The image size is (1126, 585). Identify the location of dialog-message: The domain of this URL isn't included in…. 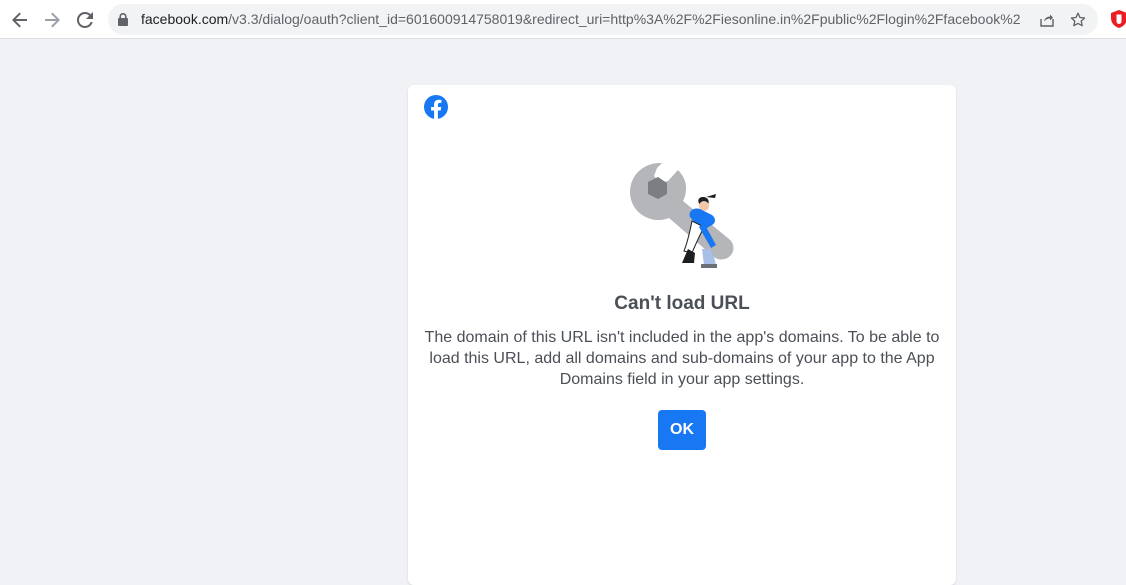
(682, 358).